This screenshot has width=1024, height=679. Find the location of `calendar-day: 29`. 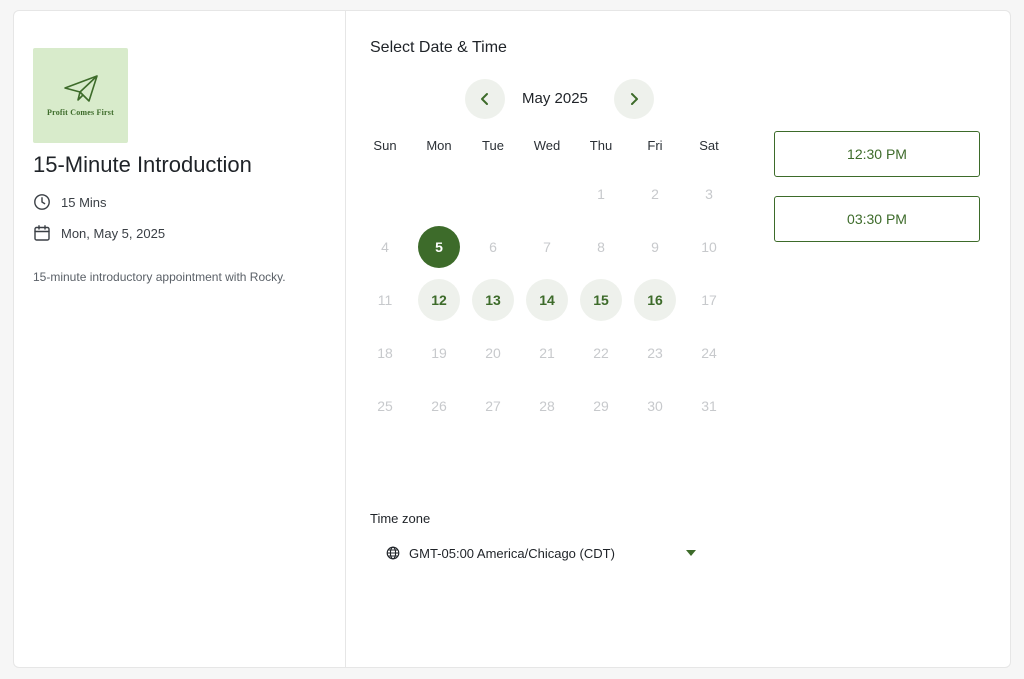

calendar-day: 29 is located at coordinates (601, 406).